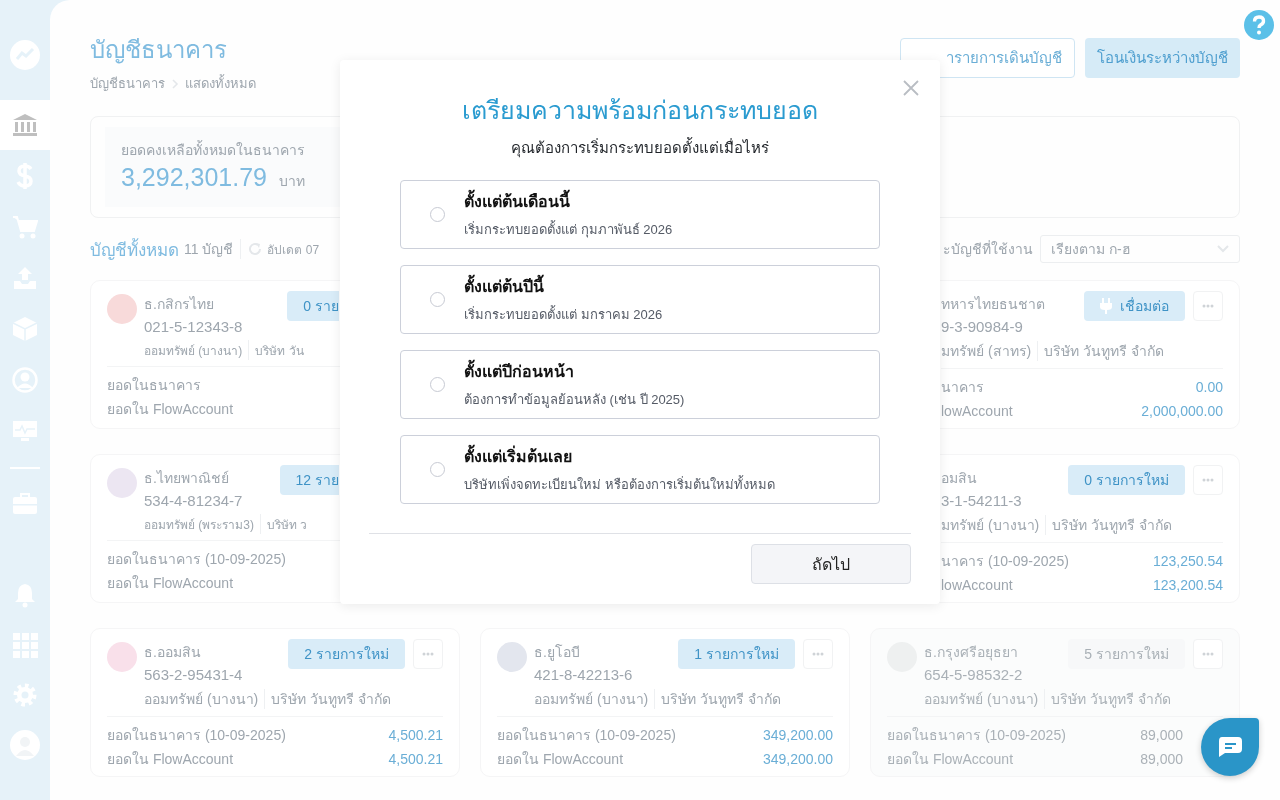 The image size is (1280, 800). Describe the element at coordinates (25, 278) in the screenshot. I see `upload-tray-icon` at that location.